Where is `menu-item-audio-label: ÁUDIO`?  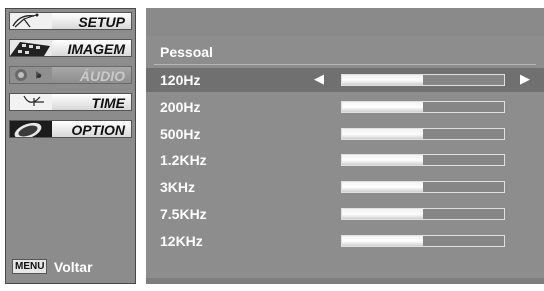 menu-item-audio-label: ÁUDIO is located at coordinates (102, 76).